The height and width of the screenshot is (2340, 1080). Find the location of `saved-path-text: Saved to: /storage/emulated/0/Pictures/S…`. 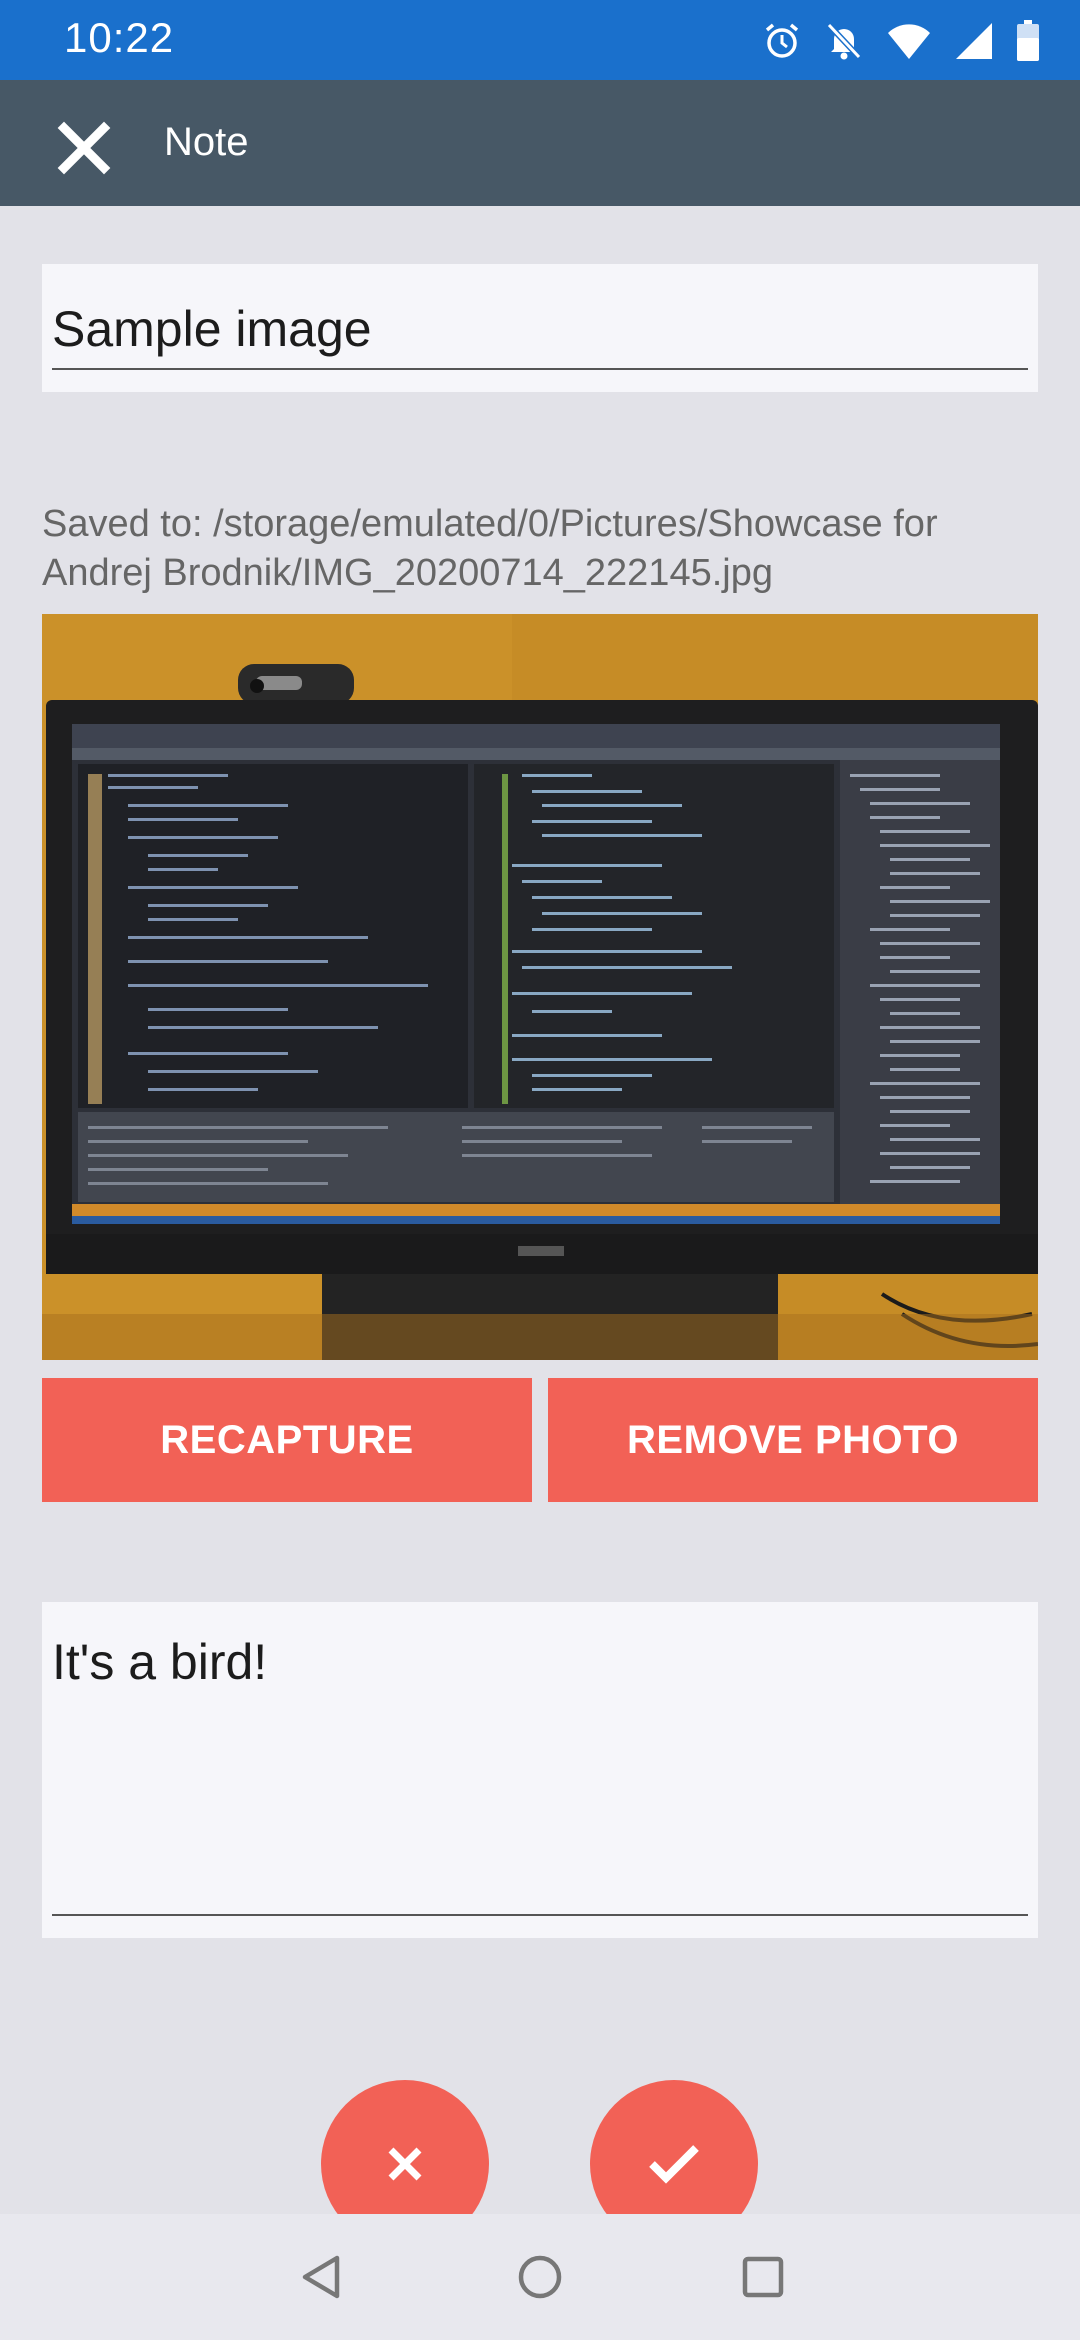

saved-path-text: Saved to: /storage/emulated/0/Pictures/S… is located at coordinates (490, 548).